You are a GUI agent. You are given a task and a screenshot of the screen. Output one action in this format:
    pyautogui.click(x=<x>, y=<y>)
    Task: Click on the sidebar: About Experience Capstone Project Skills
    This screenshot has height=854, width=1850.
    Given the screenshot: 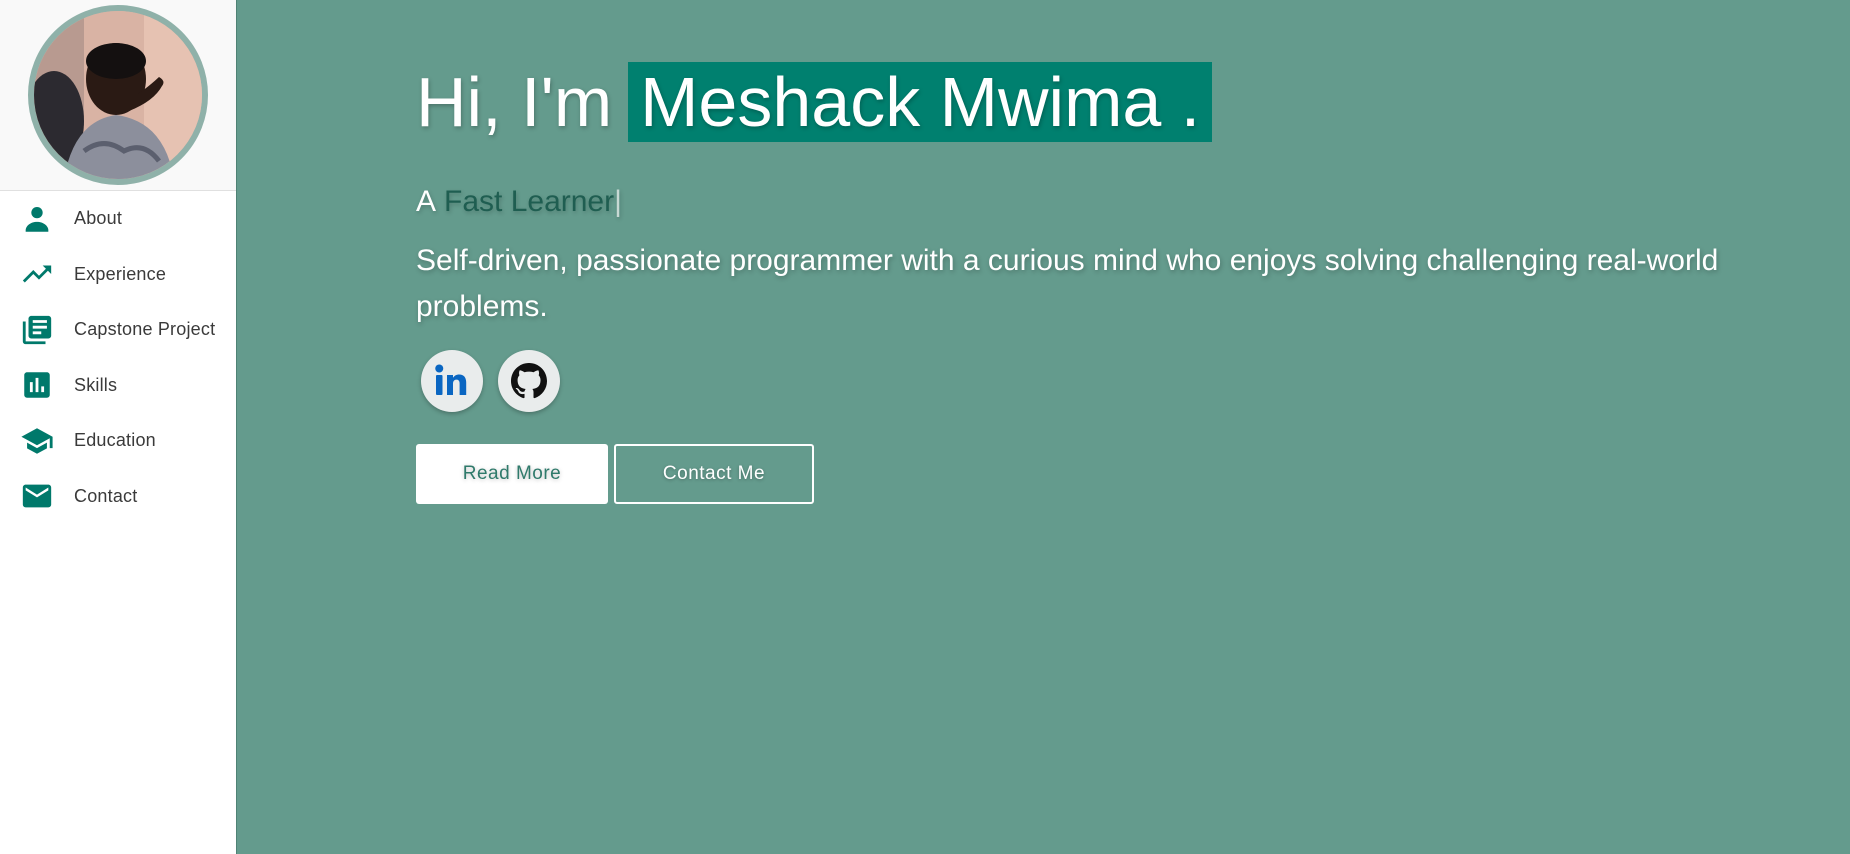 What is the action you would take?
    pyautogui.click(x=118, y=427)
    